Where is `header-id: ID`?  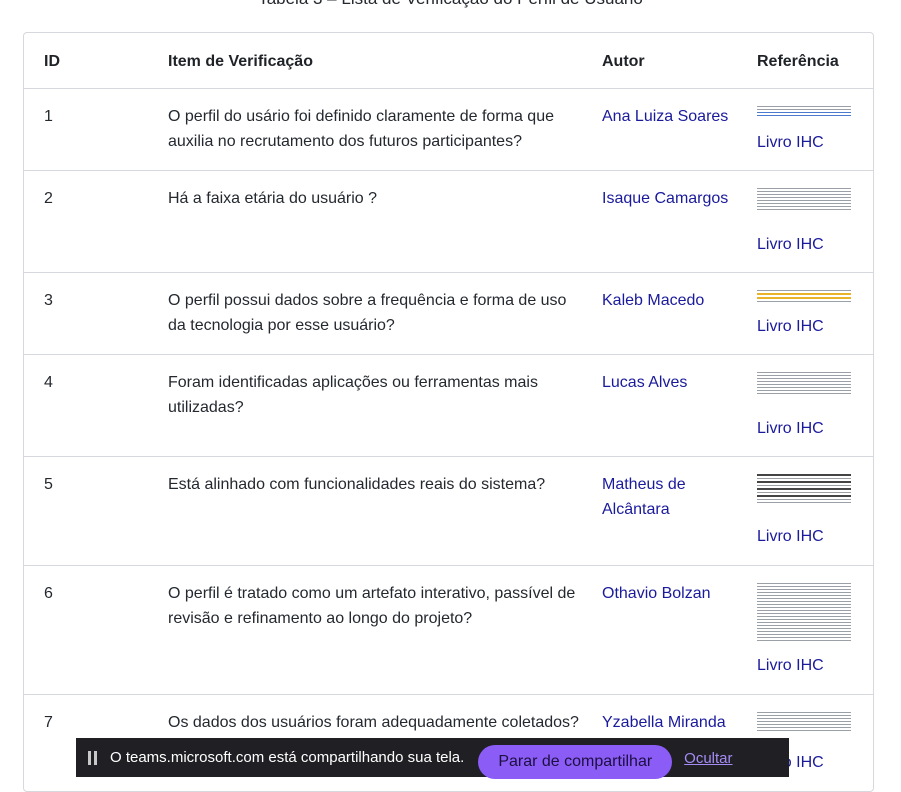 header-id: ID is located at coordinates (96, 61).